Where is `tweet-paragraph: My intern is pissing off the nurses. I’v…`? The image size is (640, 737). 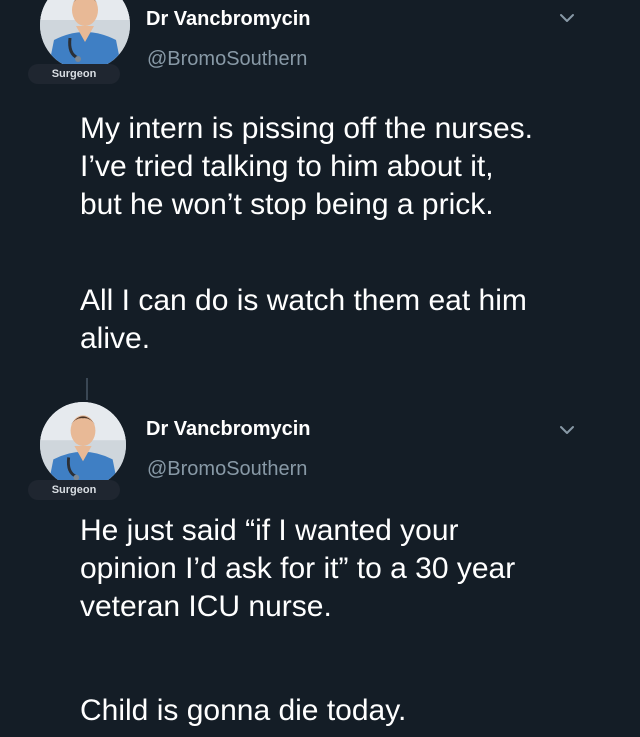
tweet-paragraph: My intern is pissing off the nurses. I’v… is located at coordinates (360, 167).